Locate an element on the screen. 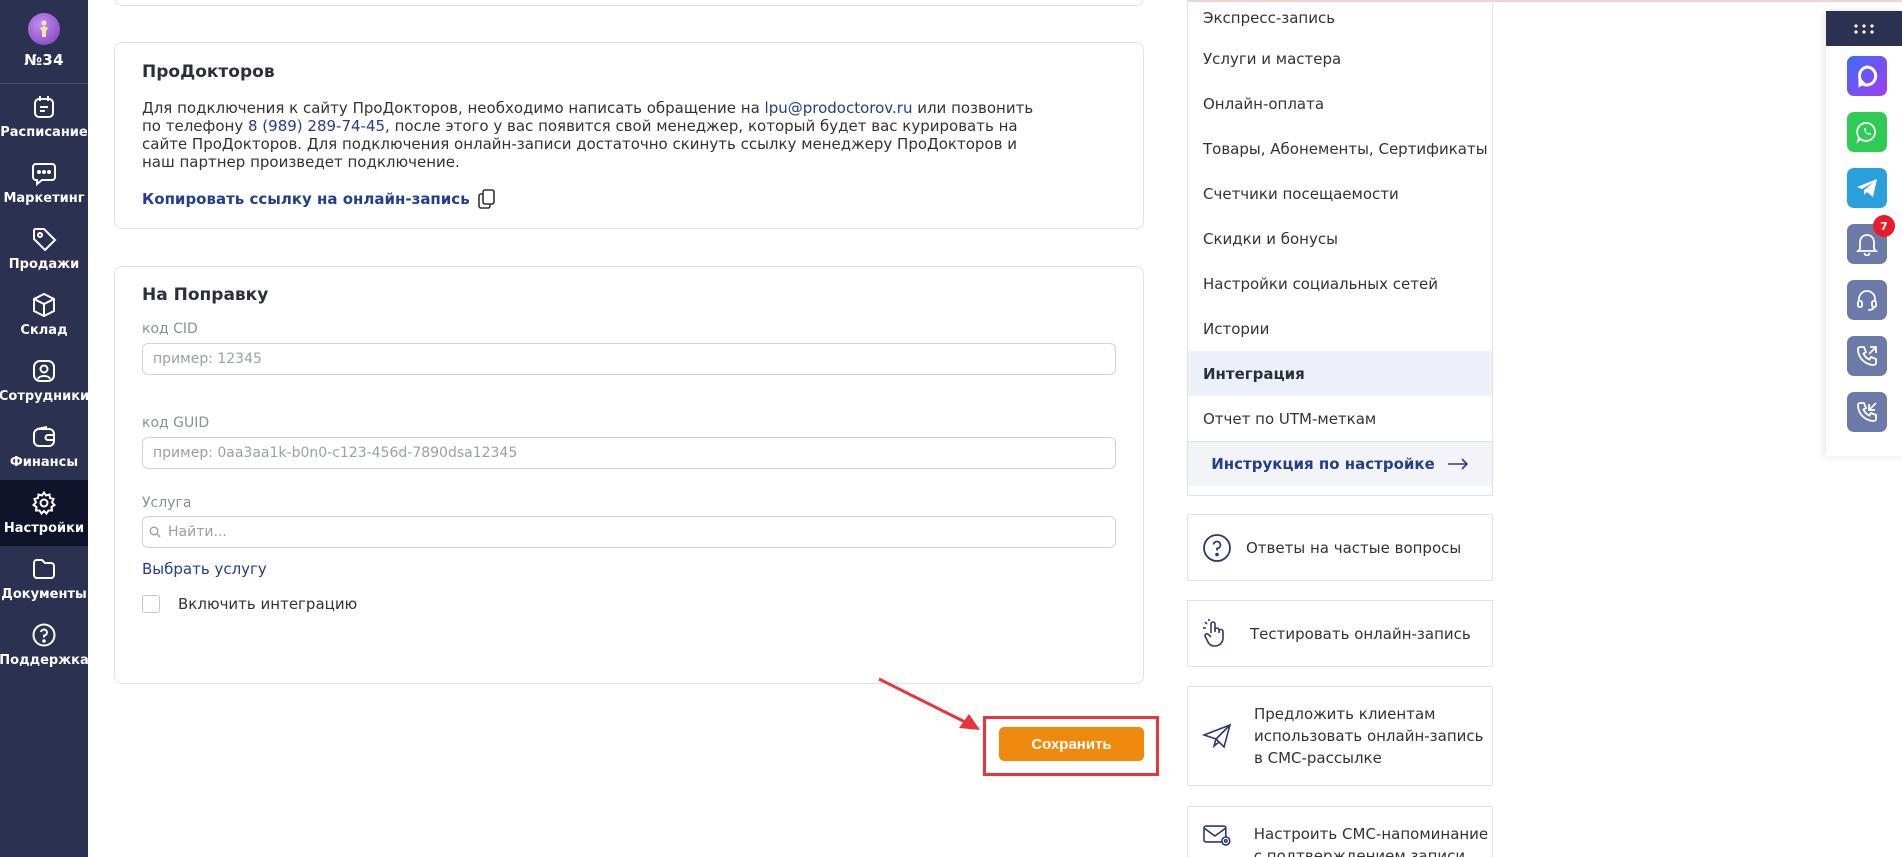  outgoing-call-button is located at coordinates (1867, 356).